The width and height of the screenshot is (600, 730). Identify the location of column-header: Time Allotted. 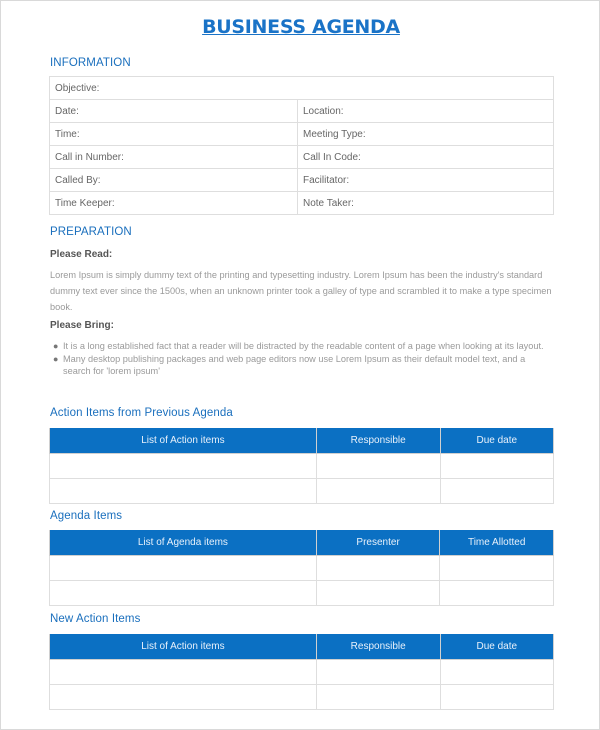
(496, 543).